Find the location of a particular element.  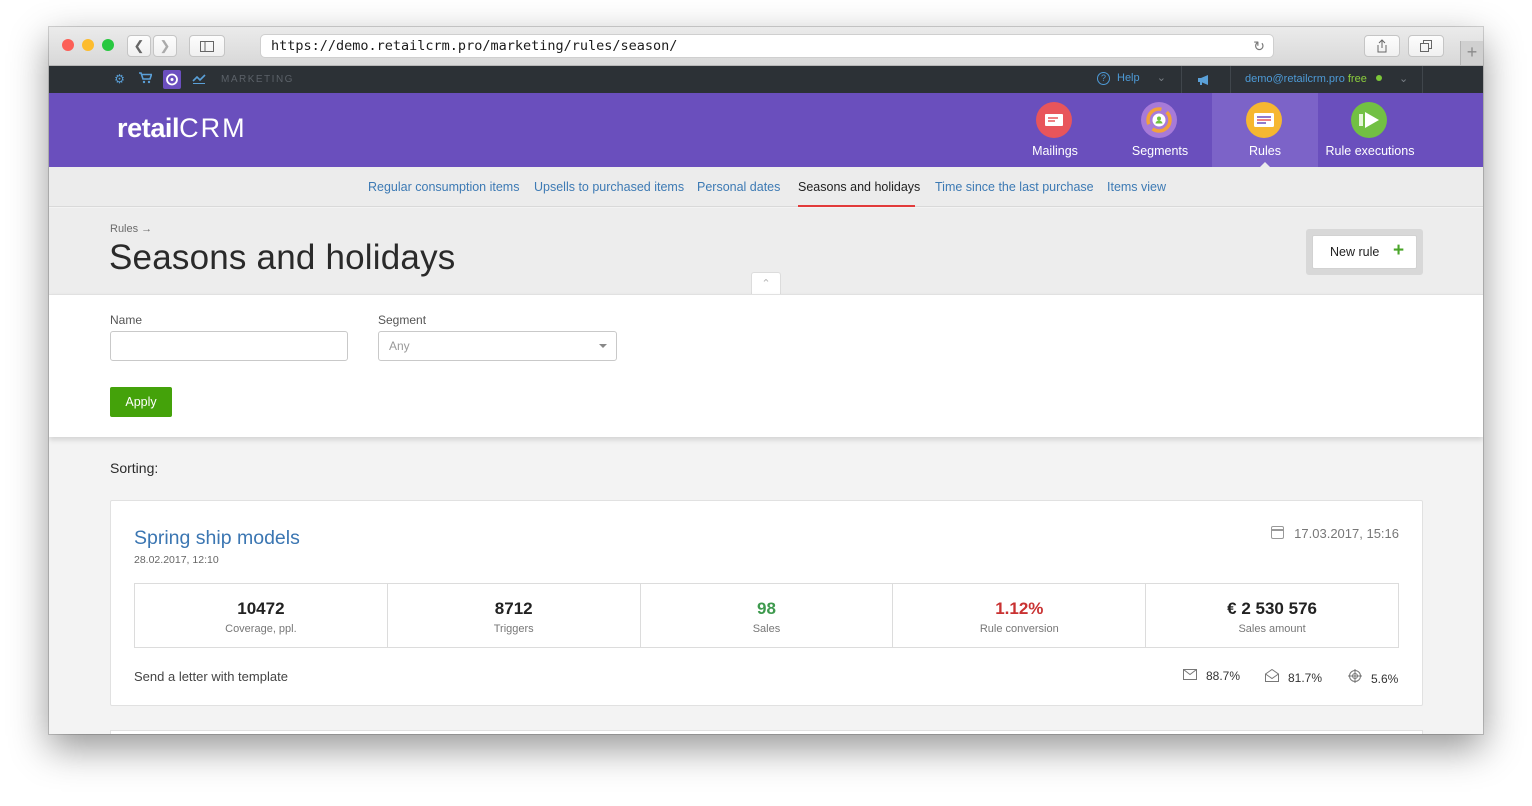

nav-rules: Rules is located at coordinates (1265, 130).